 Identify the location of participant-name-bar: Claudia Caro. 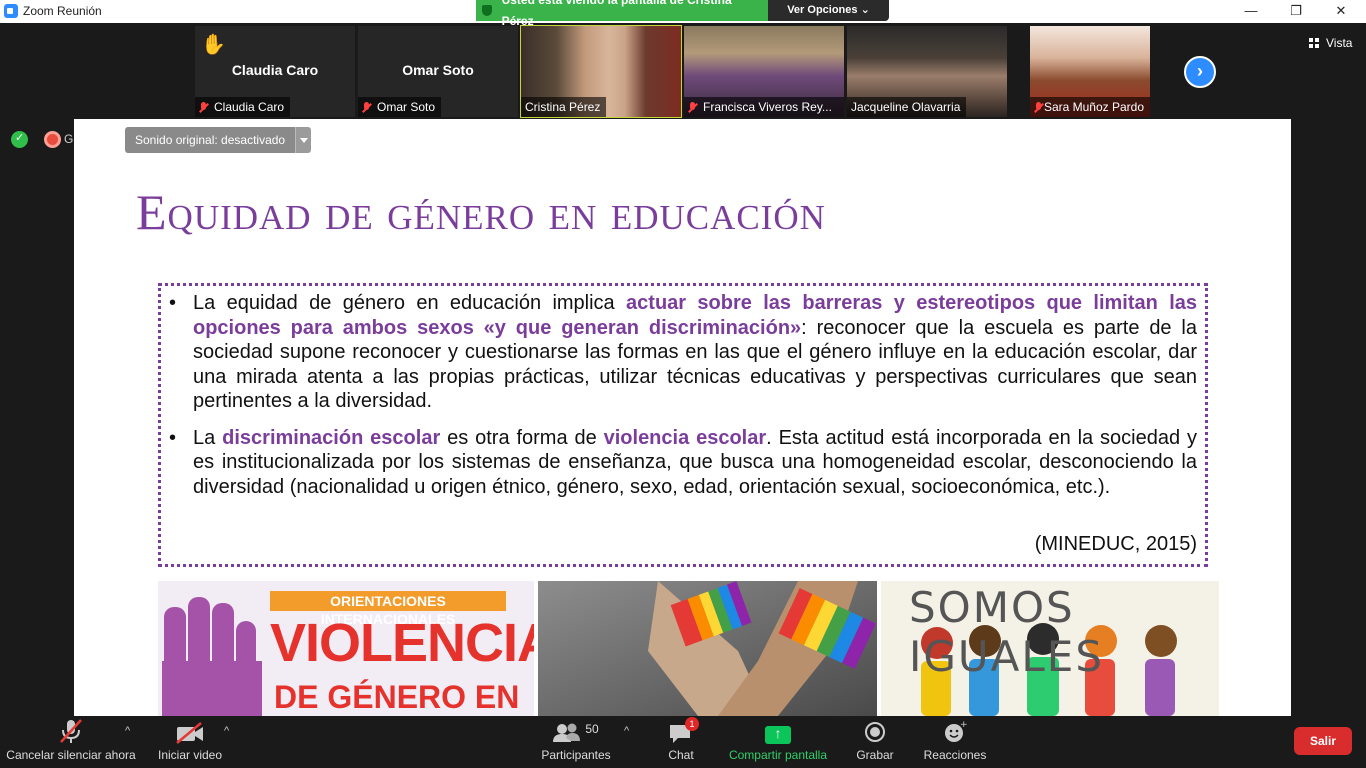
(243, 107).